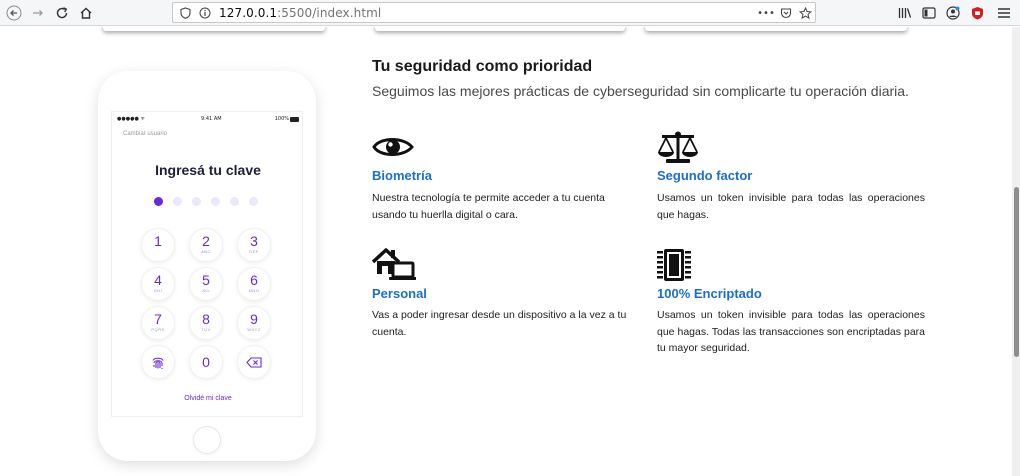 Image resolution: width=1020 pixels, height=476 pixels. I want to click on page-scrollbar, so click(1016, 251).